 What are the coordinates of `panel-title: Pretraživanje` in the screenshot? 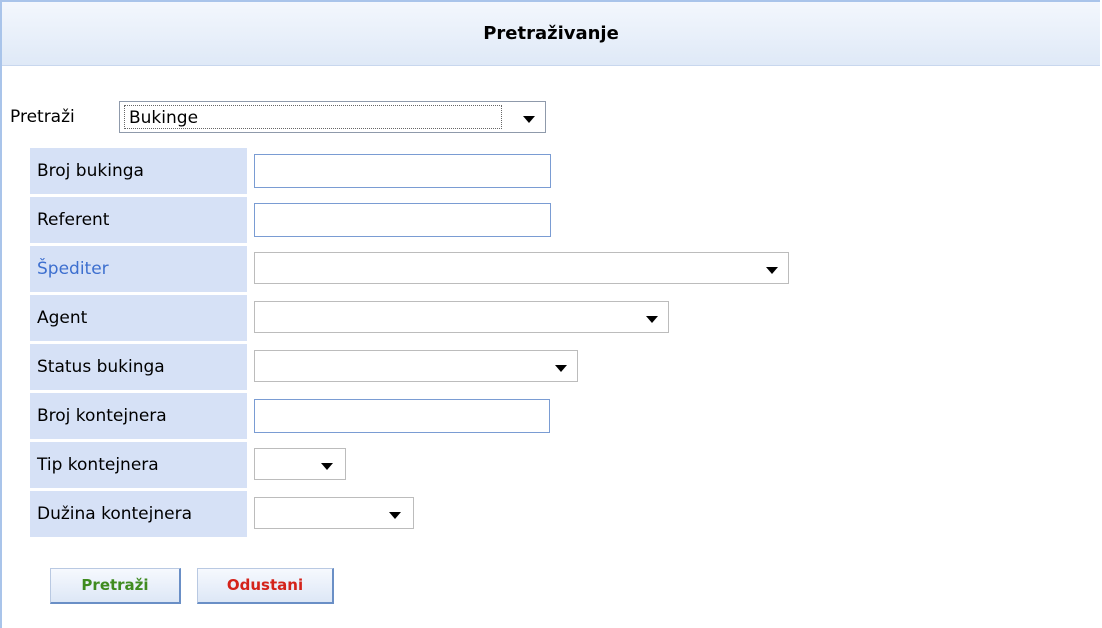 It's located at (551, 33).